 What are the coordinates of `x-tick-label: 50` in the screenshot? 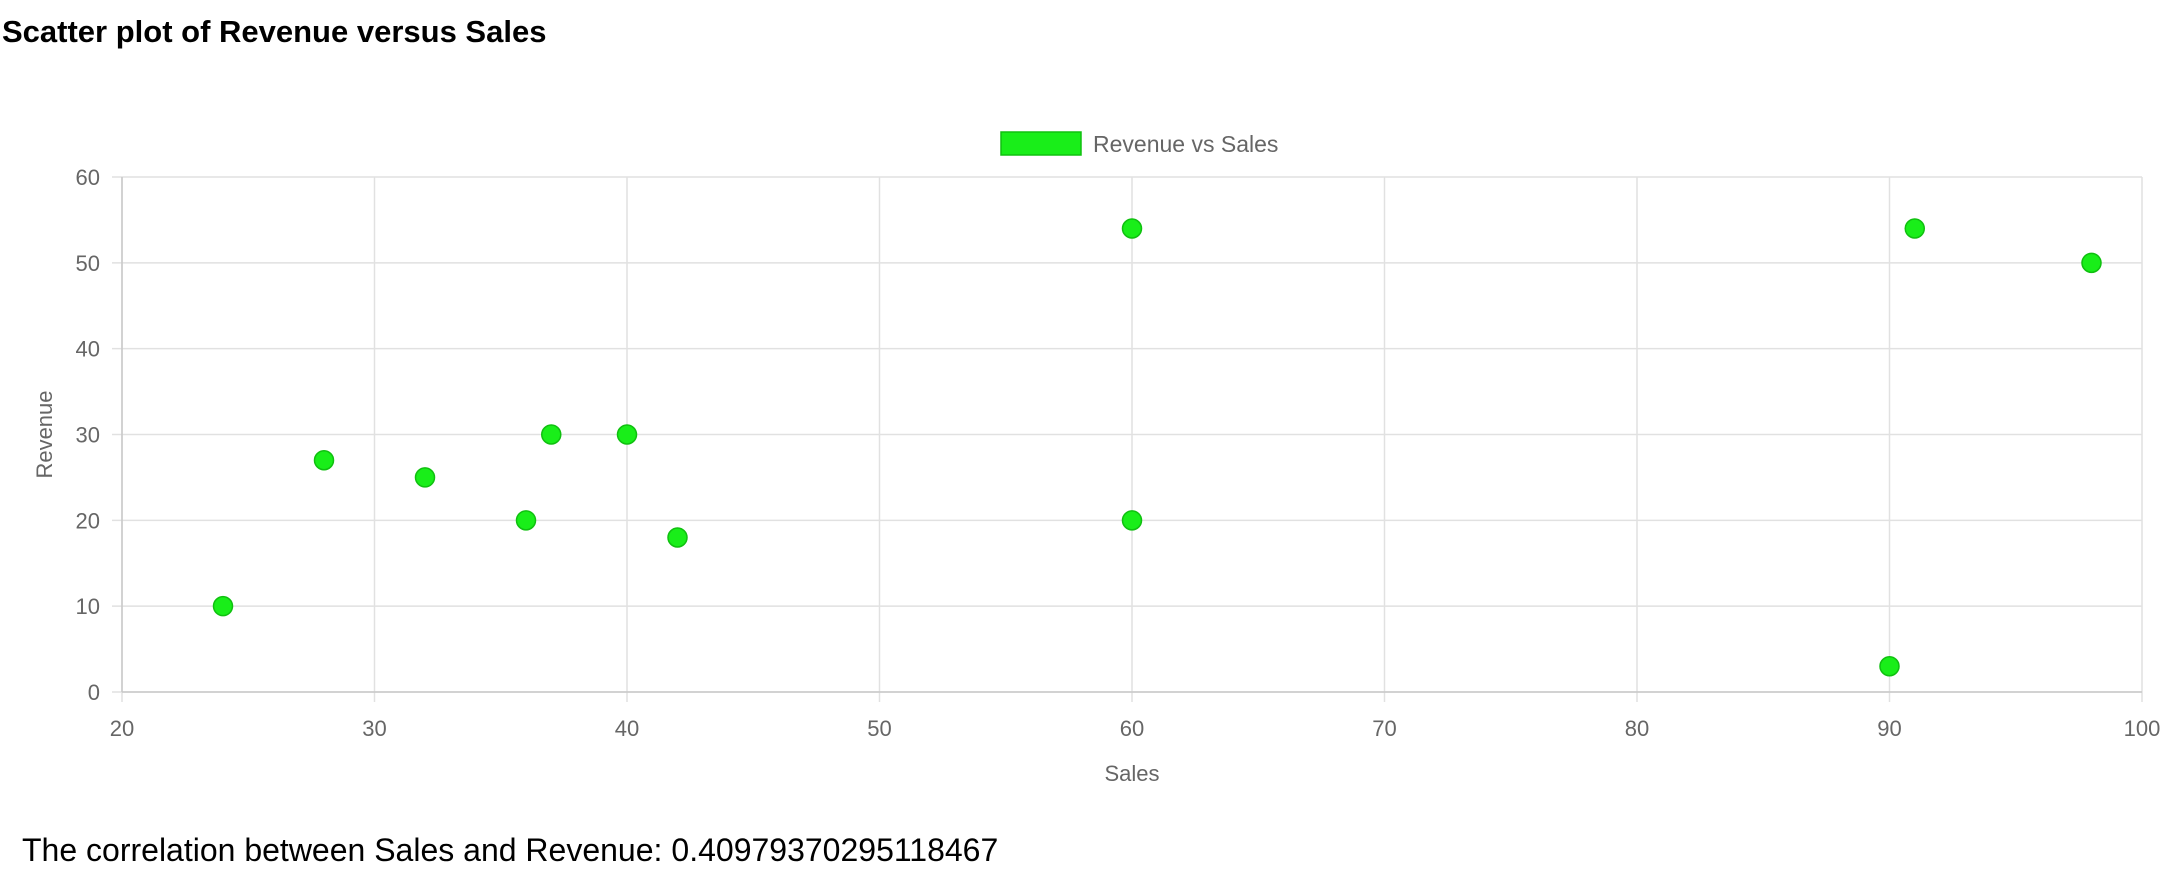 It's located at (879, 728).